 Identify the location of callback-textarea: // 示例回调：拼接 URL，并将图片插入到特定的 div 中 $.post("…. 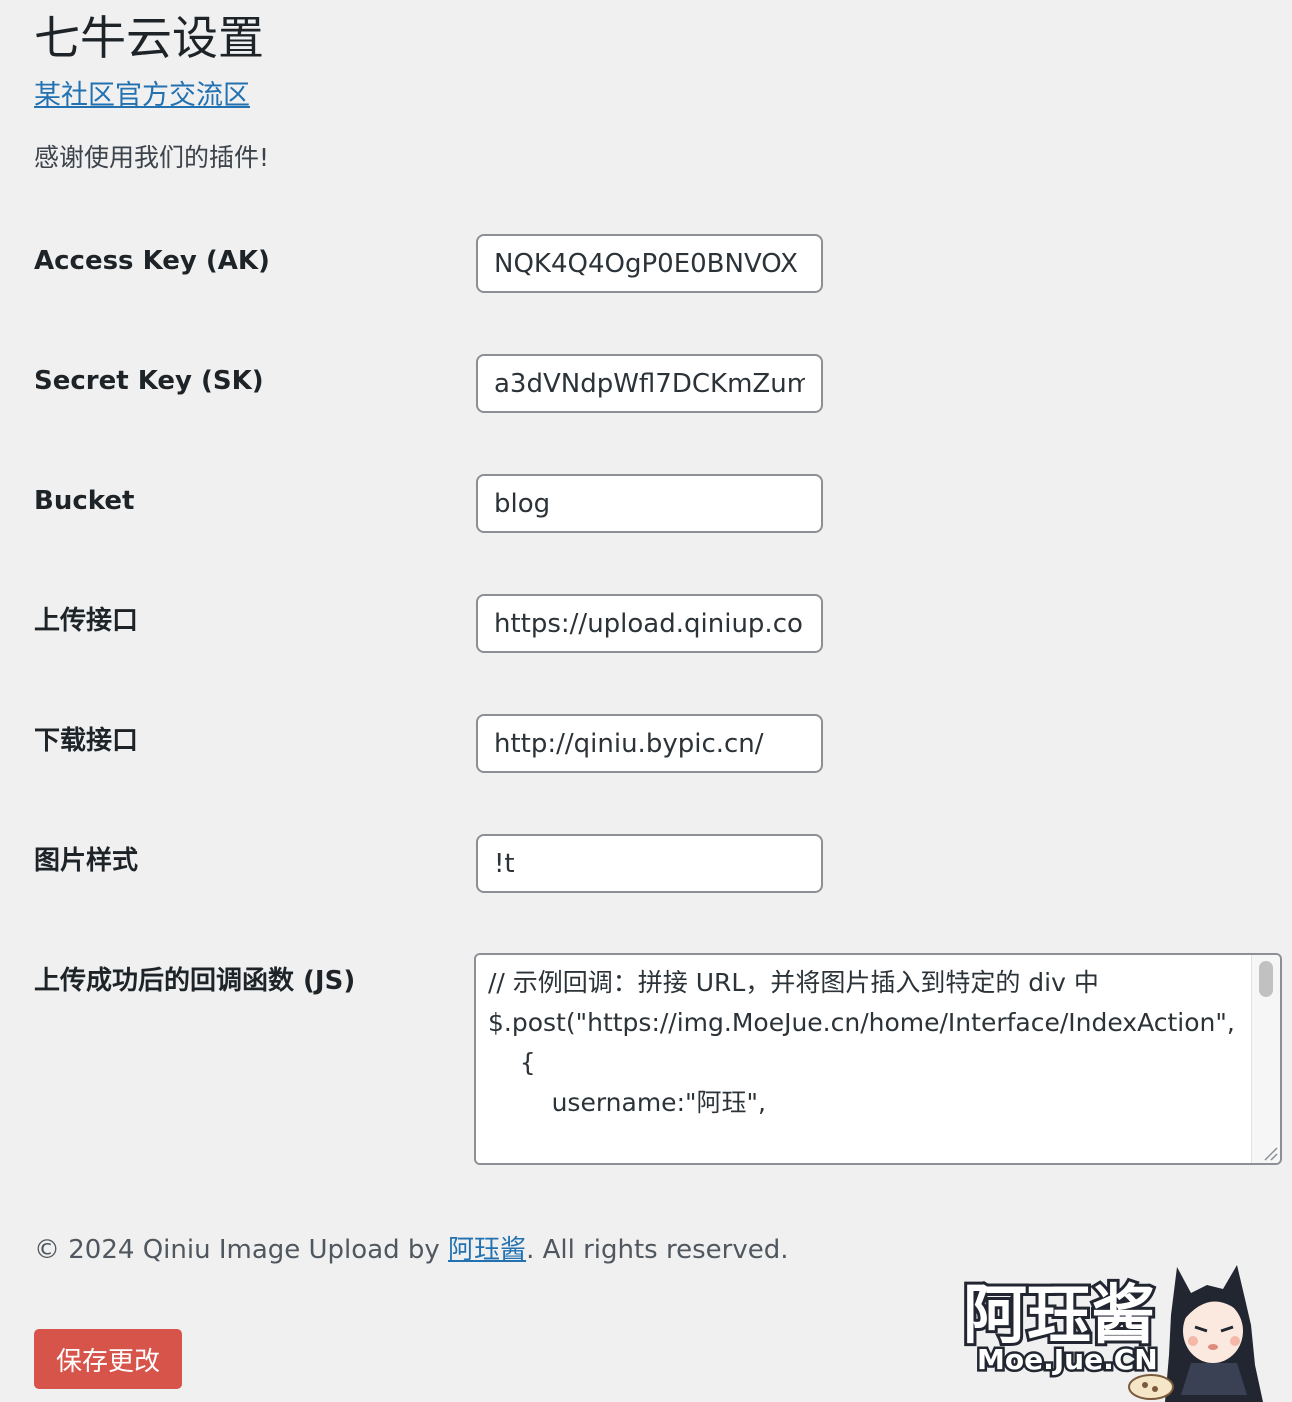
(864, 1059).